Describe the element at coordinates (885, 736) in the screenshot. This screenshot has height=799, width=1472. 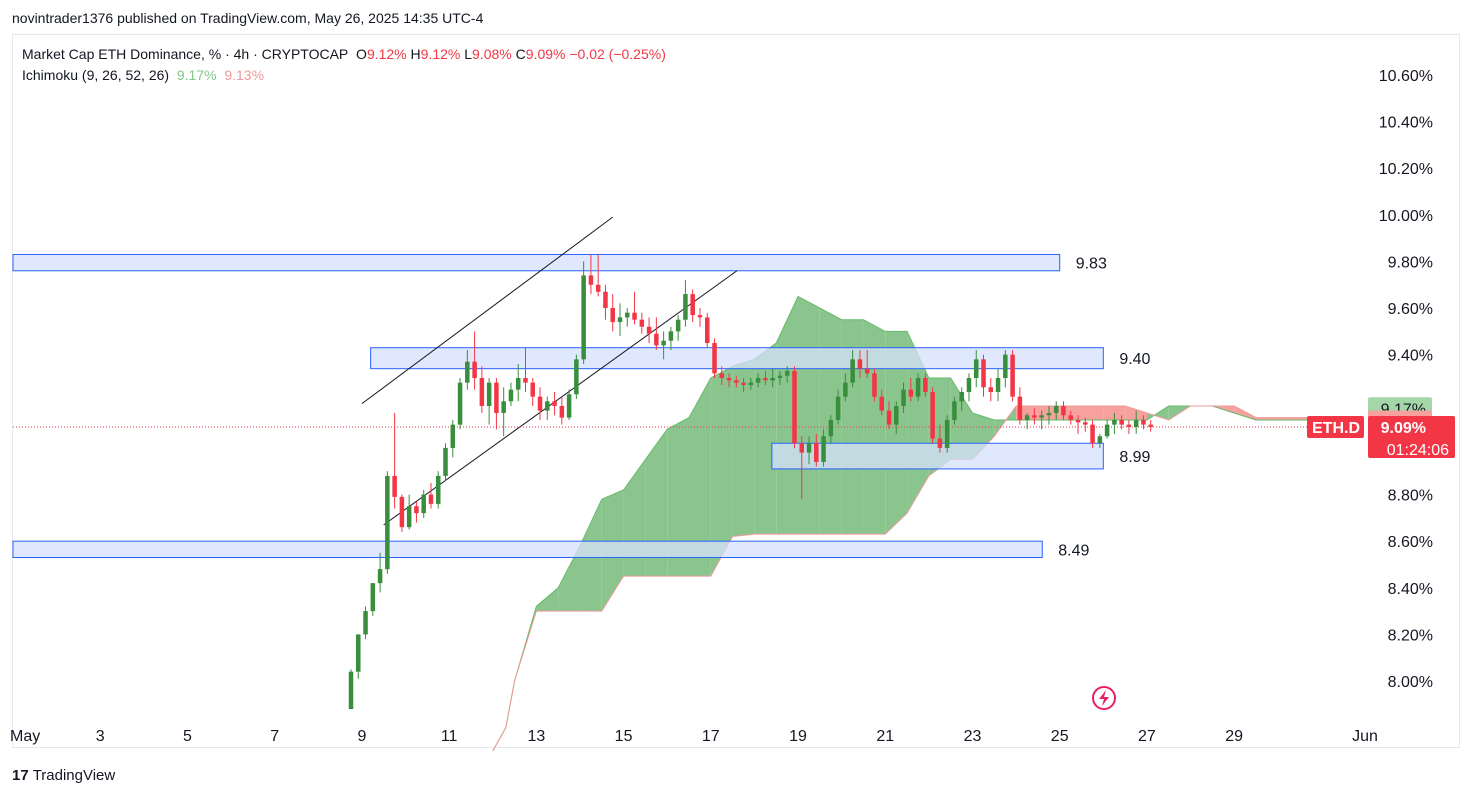
I see `x-tick-label: 21` at that location.